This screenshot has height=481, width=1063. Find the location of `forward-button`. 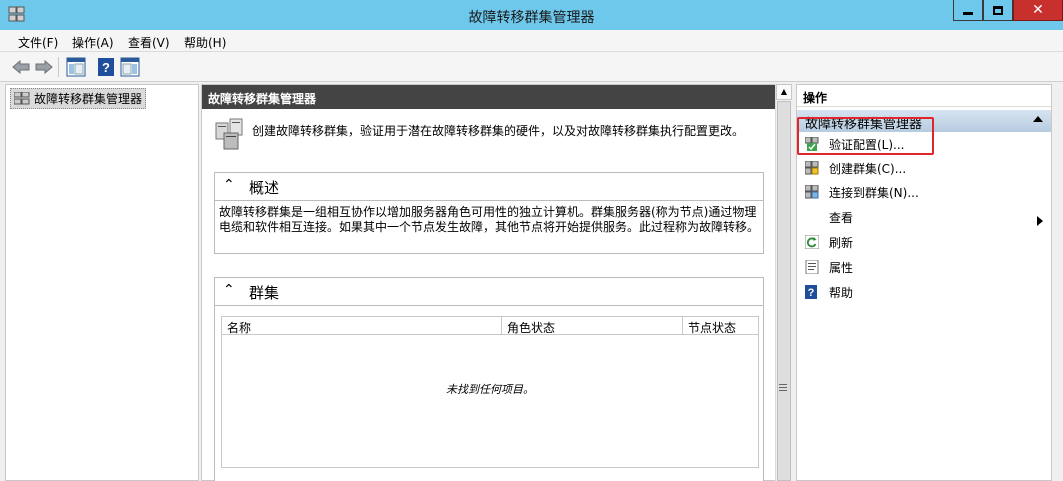

forward-button is located at coordinates (44, 67).